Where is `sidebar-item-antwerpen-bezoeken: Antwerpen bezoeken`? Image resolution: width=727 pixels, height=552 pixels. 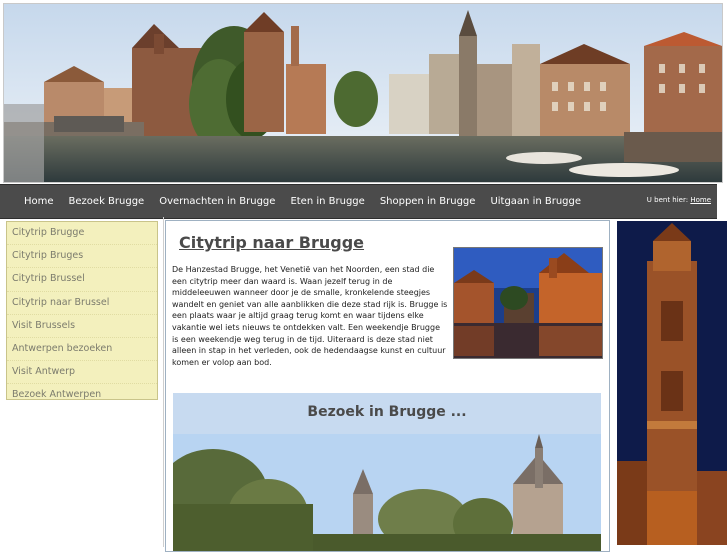 sidebar-item-antwerpen-bezoeken: Antwerpen bezoeken is located at coordinates (82, 350).